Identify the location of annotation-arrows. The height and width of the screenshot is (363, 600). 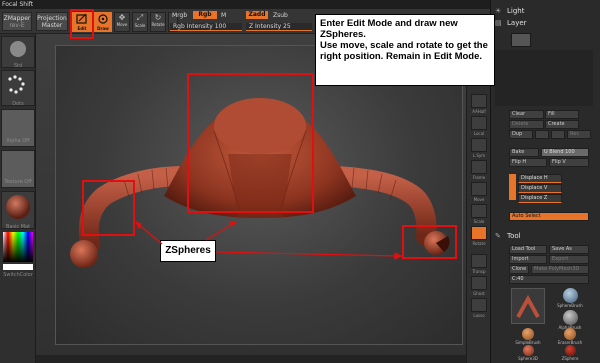
(268, 240).